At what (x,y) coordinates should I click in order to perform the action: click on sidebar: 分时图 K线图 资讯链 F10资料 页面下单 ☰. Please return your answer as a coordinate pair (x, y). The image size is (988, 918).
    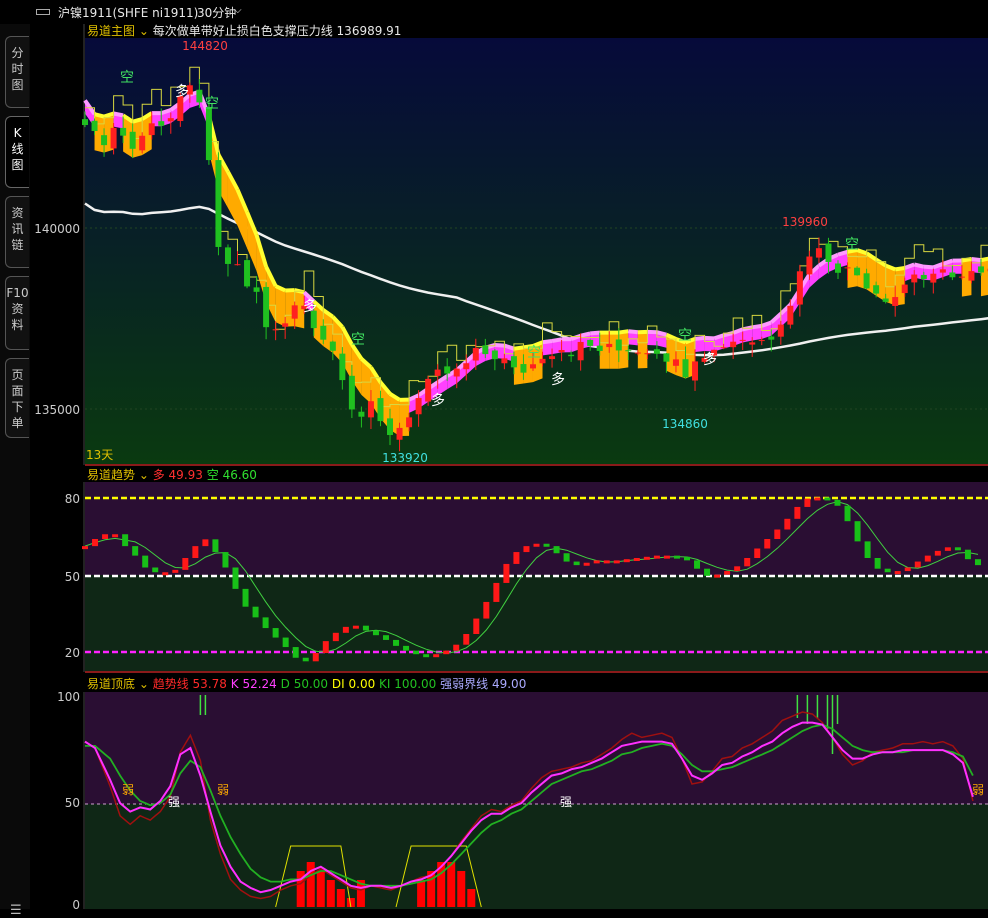
    Looking at the image, I should click on (15, 466).